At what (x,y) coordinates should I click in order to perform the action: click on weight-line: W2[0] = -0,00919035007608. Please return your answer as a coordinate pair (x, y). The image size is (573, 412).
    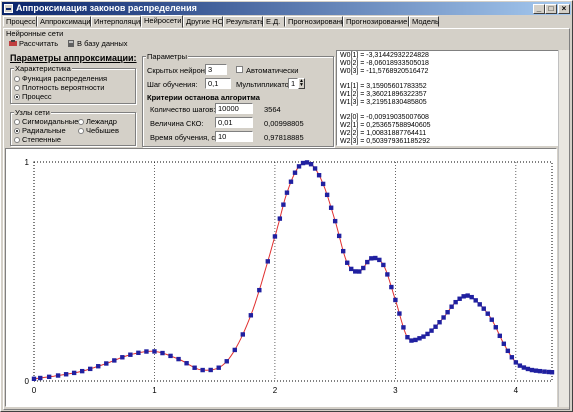
    Looking at the image, I should click on (384, 118).